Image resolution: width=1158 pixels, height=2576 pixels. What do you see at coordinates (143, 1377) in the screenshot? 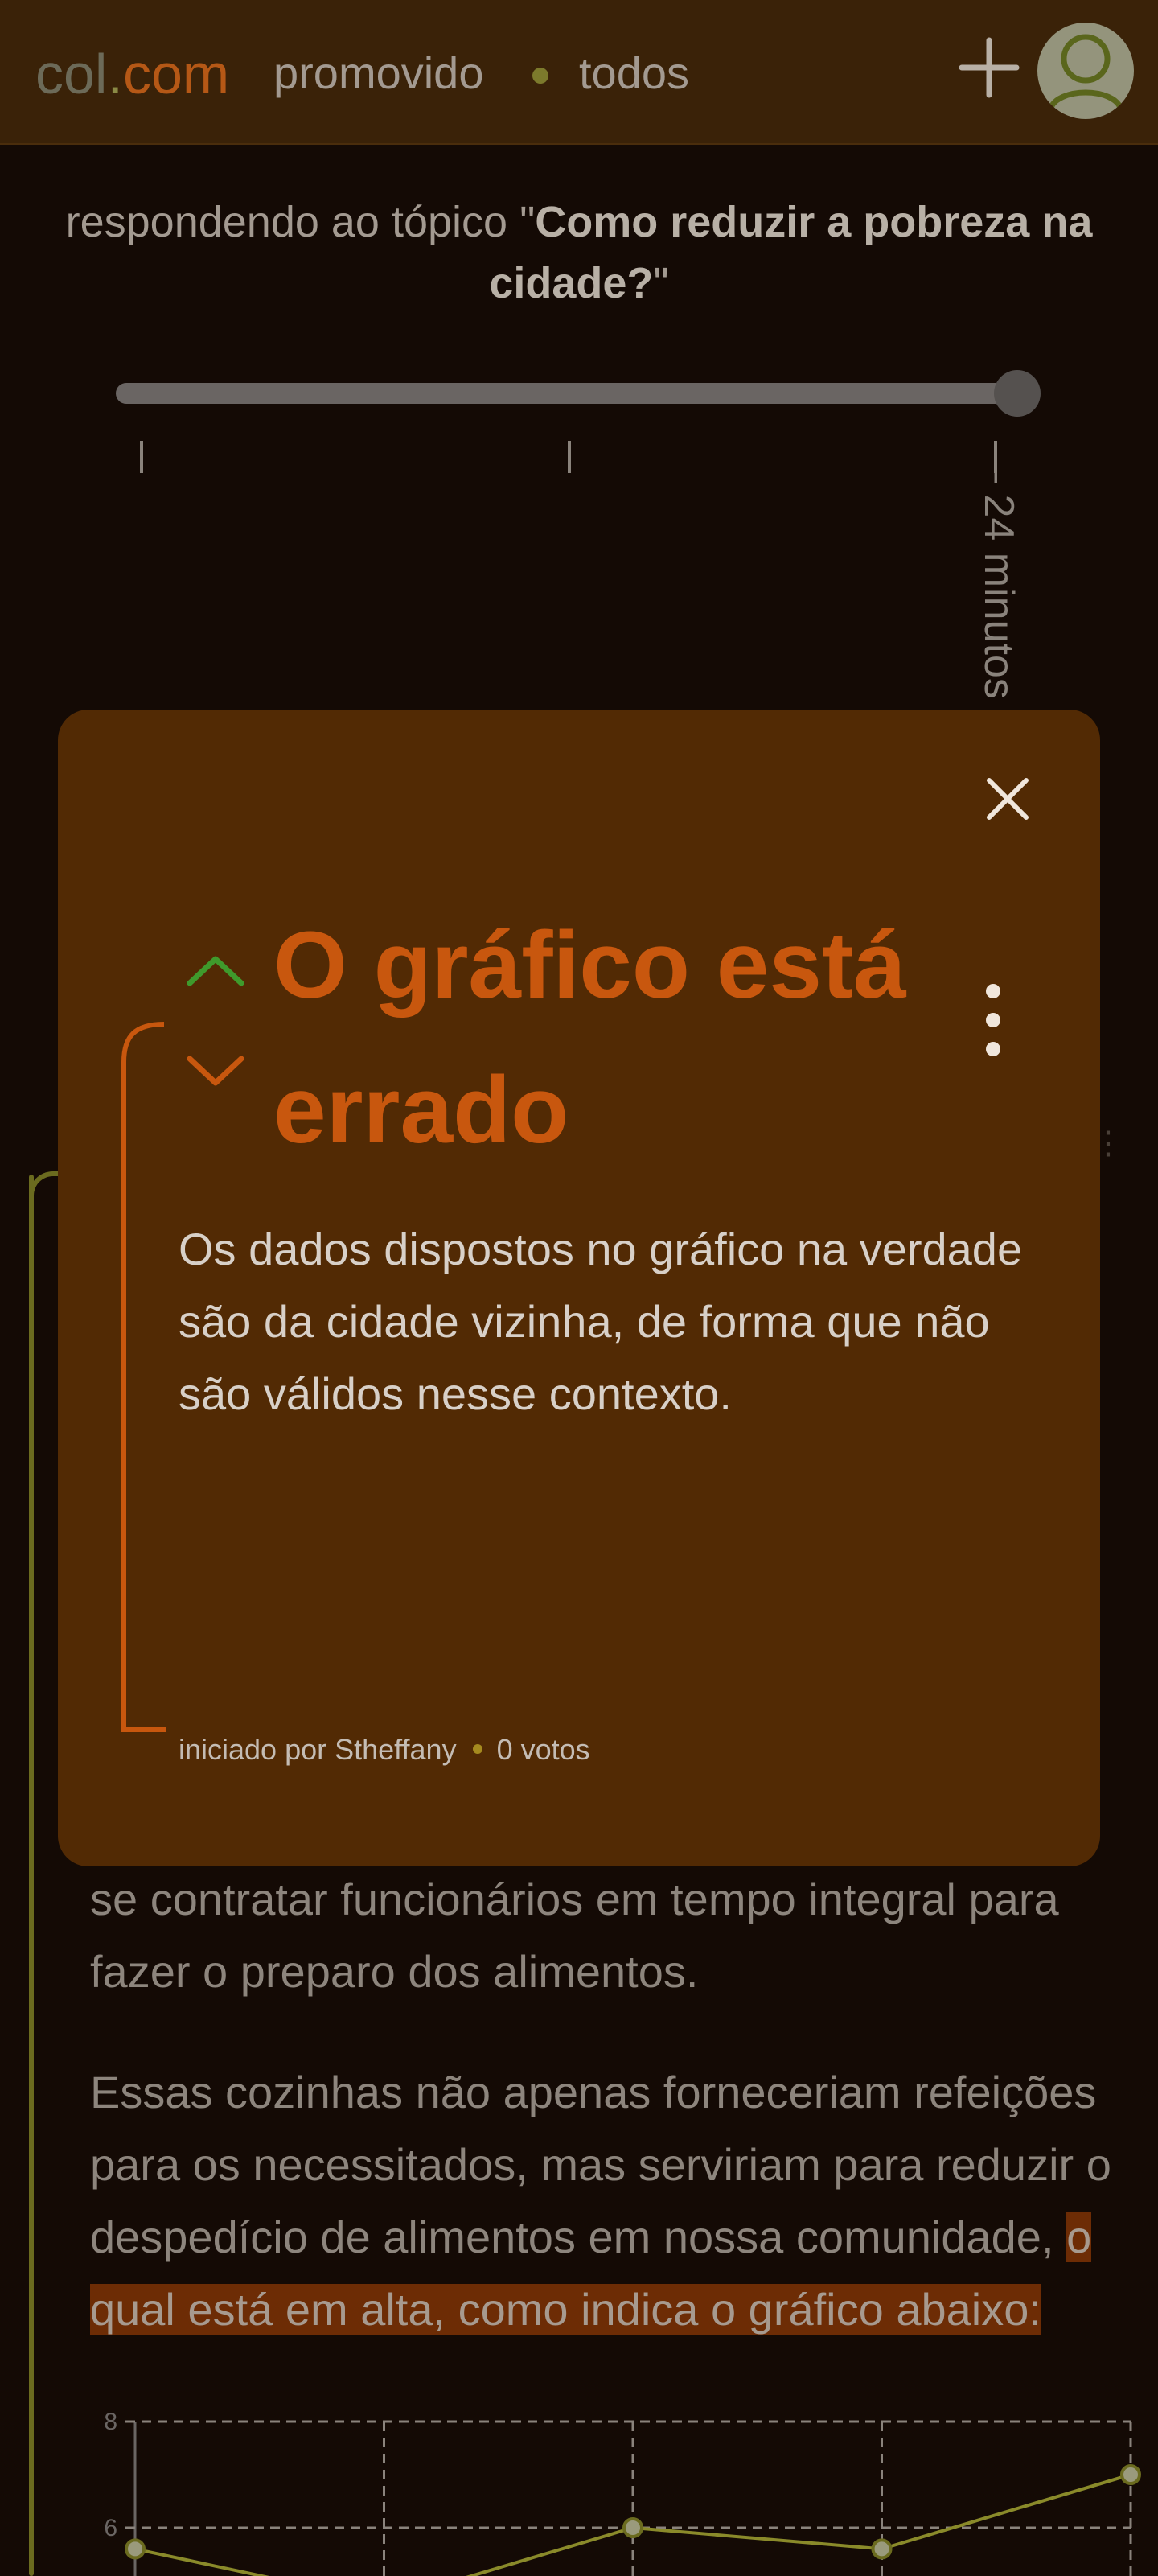
I see `thread-bracket` at bounding box center [143, 1377].